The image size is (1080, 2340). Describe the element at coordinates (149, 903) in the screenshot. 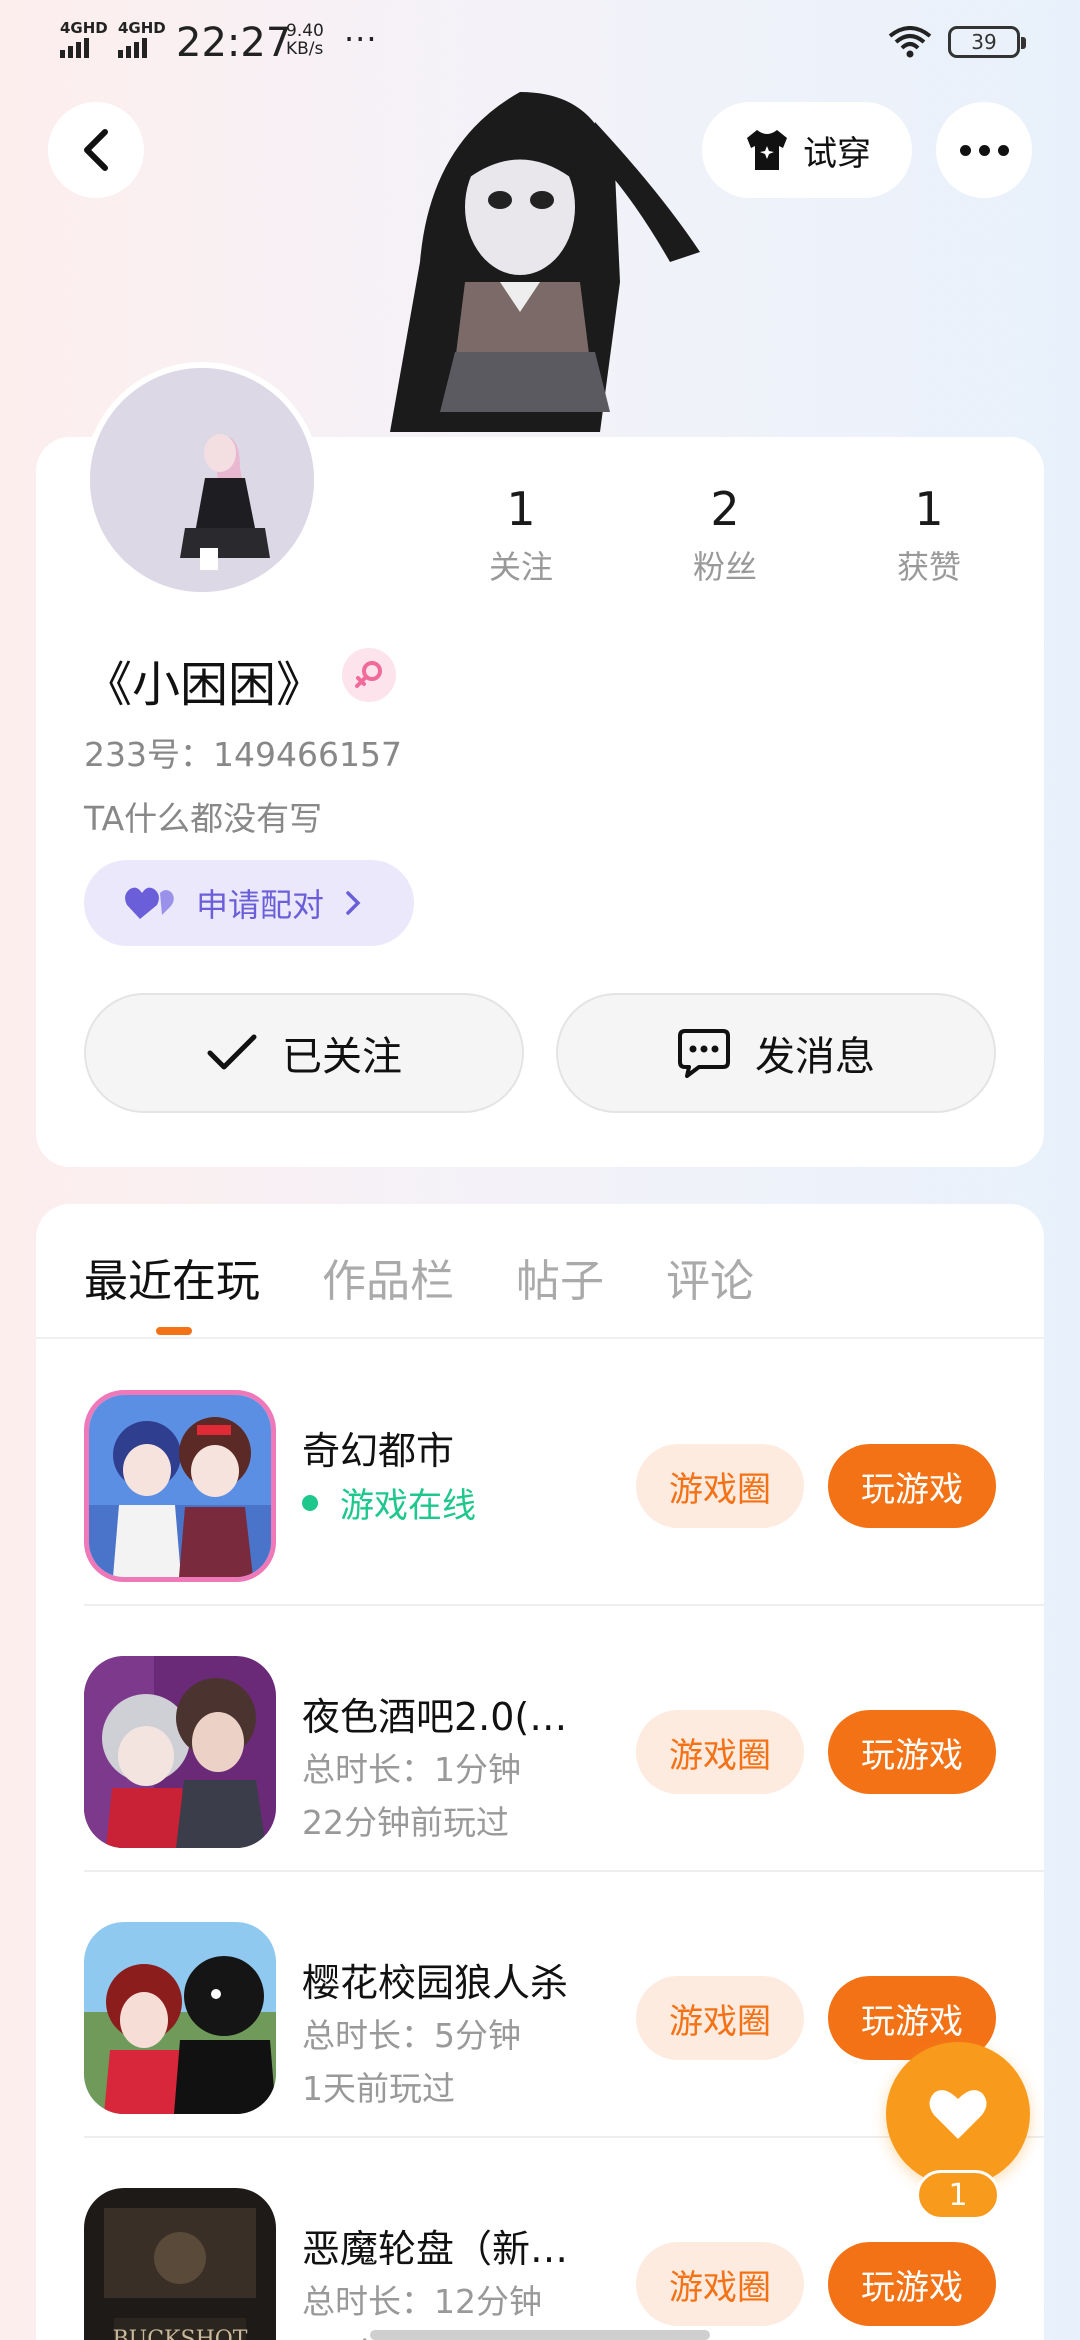

I see `double-heart-icon` at that location.